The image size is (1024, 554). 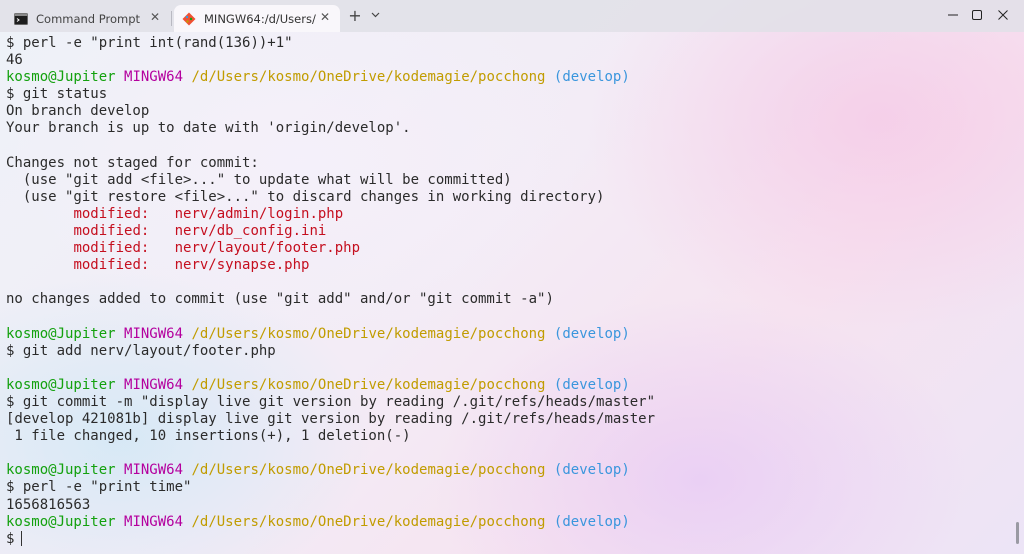 I want to click on terminal-line: 46, so click(x=508, y=60).